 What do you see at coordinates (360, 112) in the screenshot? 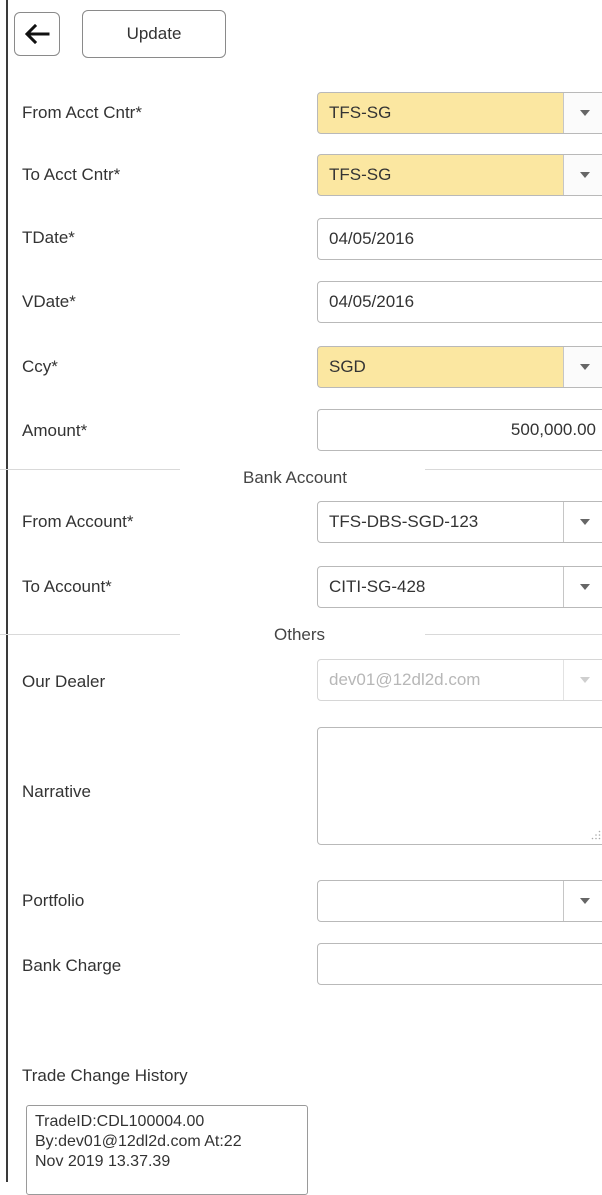
I see `from-acct-cntr-value: TFS-SG` at bounding box center [360, 112].